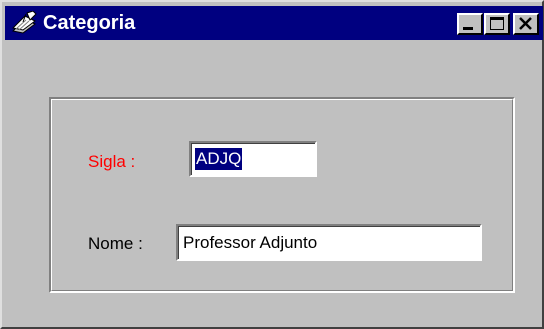 The height and width of the screenshot is (329, 544). What do you see at coordinates (24, 22) in the screenshot?
I see `notebook-pen-icon` at bounding box center [24, 22].